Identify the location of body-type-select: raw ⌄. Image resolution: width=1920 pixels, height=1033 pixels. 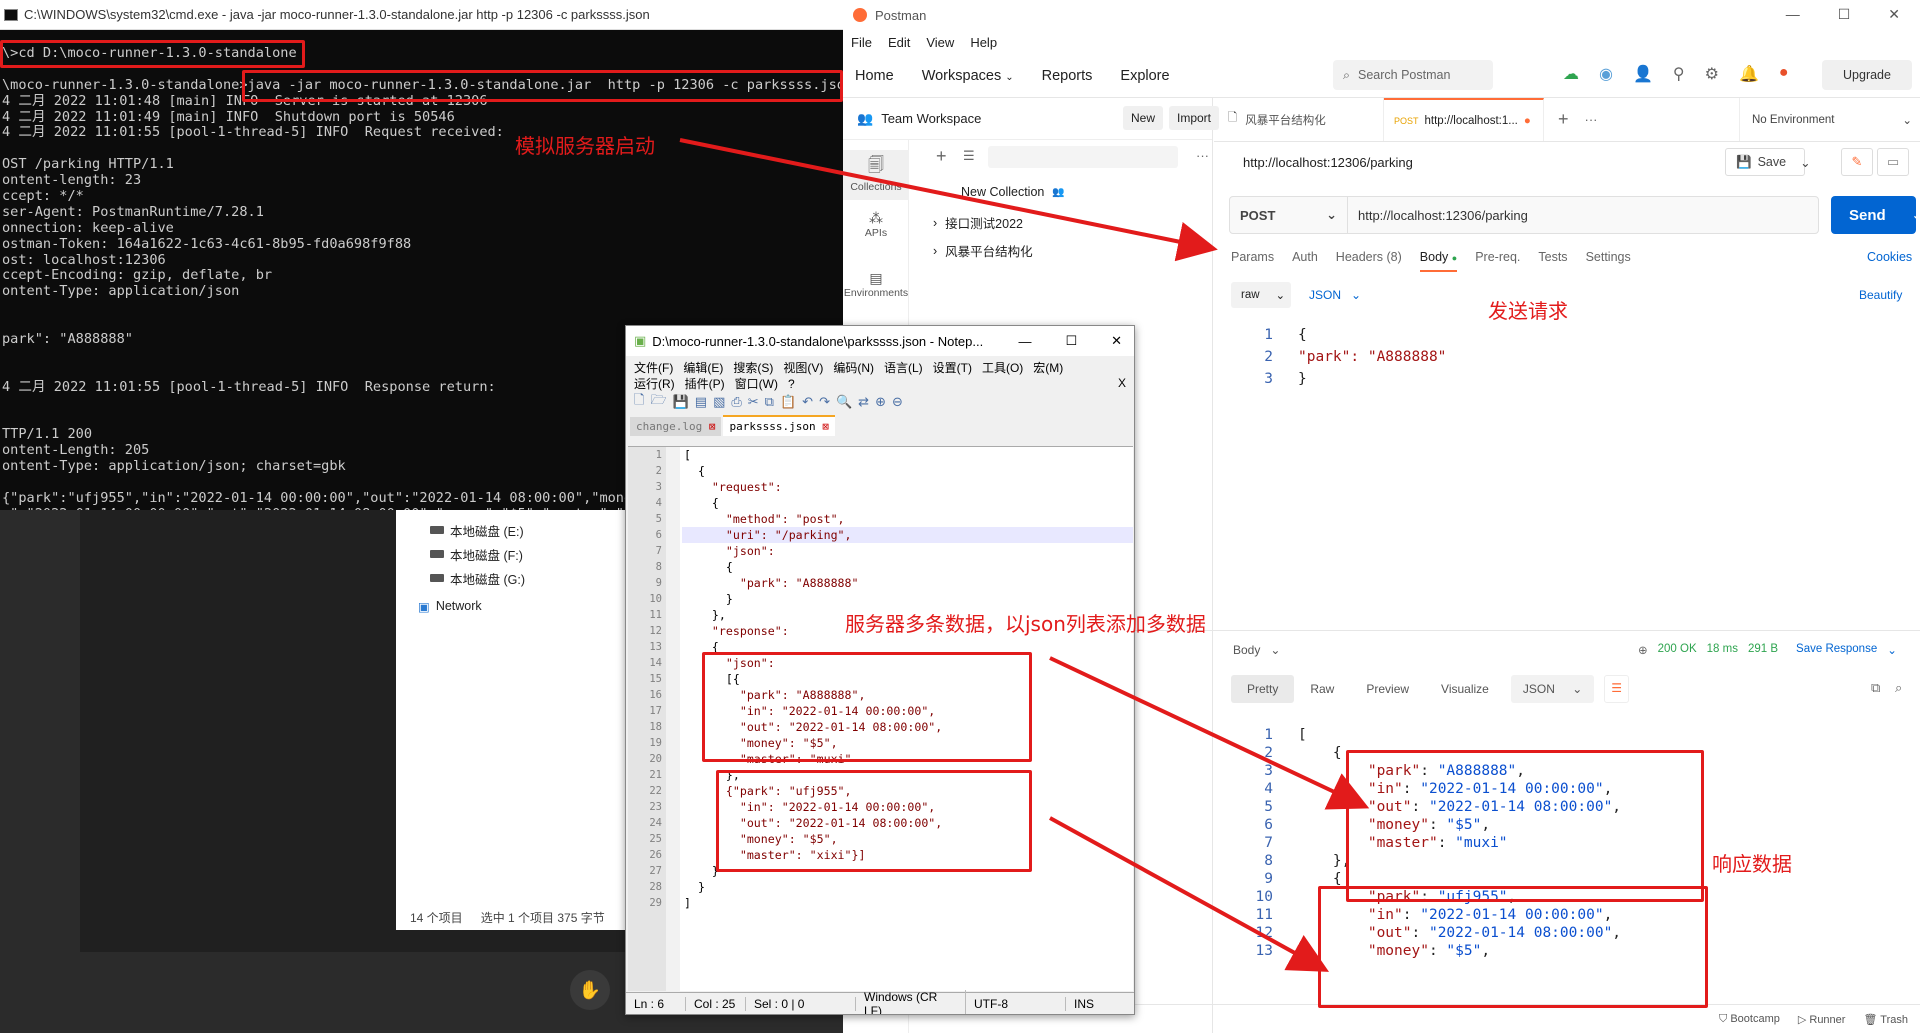
(1261, 295).